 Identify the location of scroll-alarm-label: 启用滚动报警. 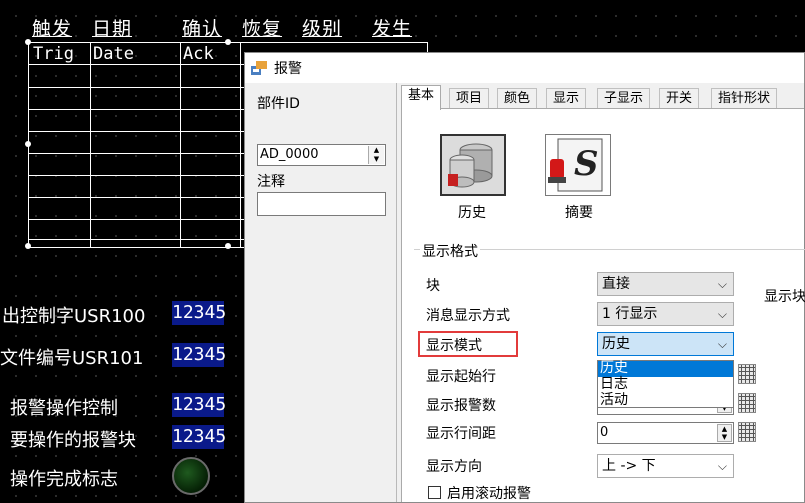
(489, 494).